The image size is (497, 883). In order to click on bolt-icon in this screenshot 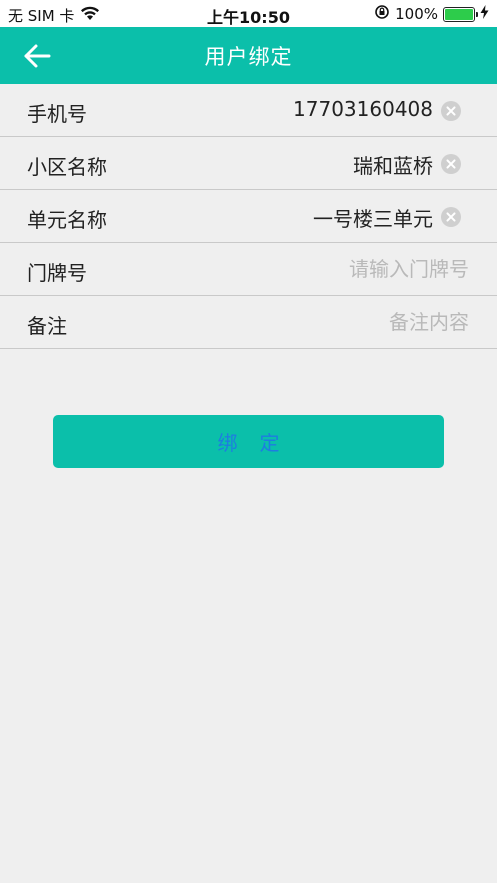, I will do `click(484, 14)`.